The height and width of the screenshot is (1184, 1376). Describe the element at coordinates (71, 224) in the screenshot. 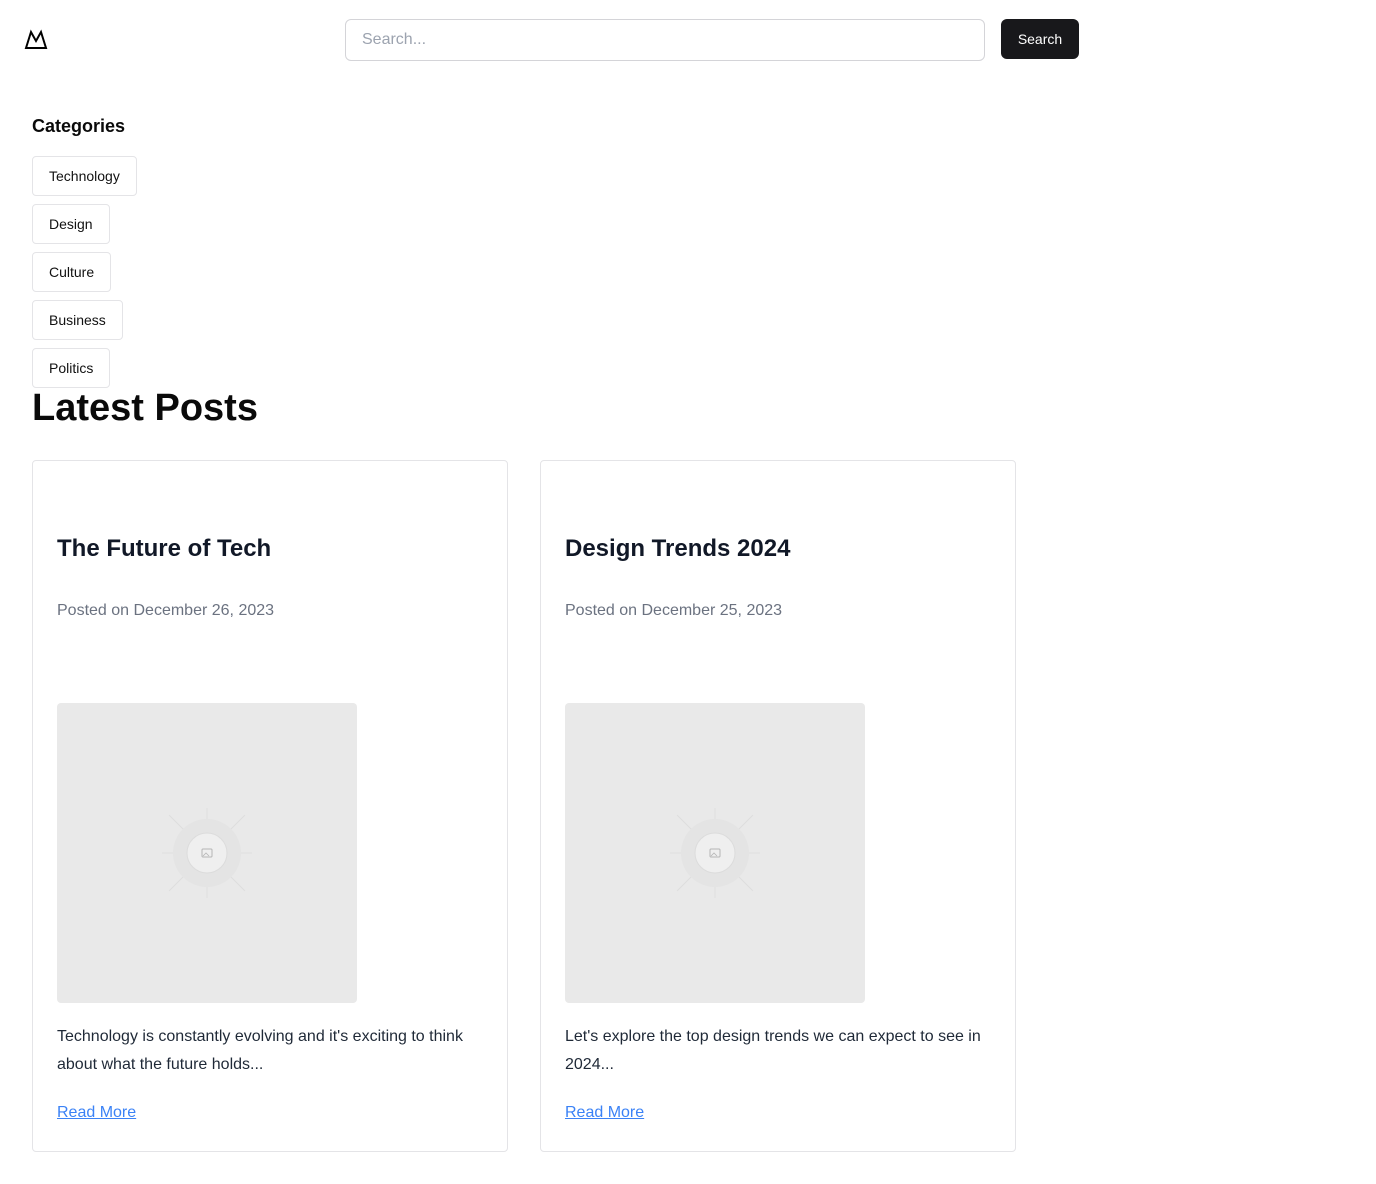

I see `category-design: Design` at that location.